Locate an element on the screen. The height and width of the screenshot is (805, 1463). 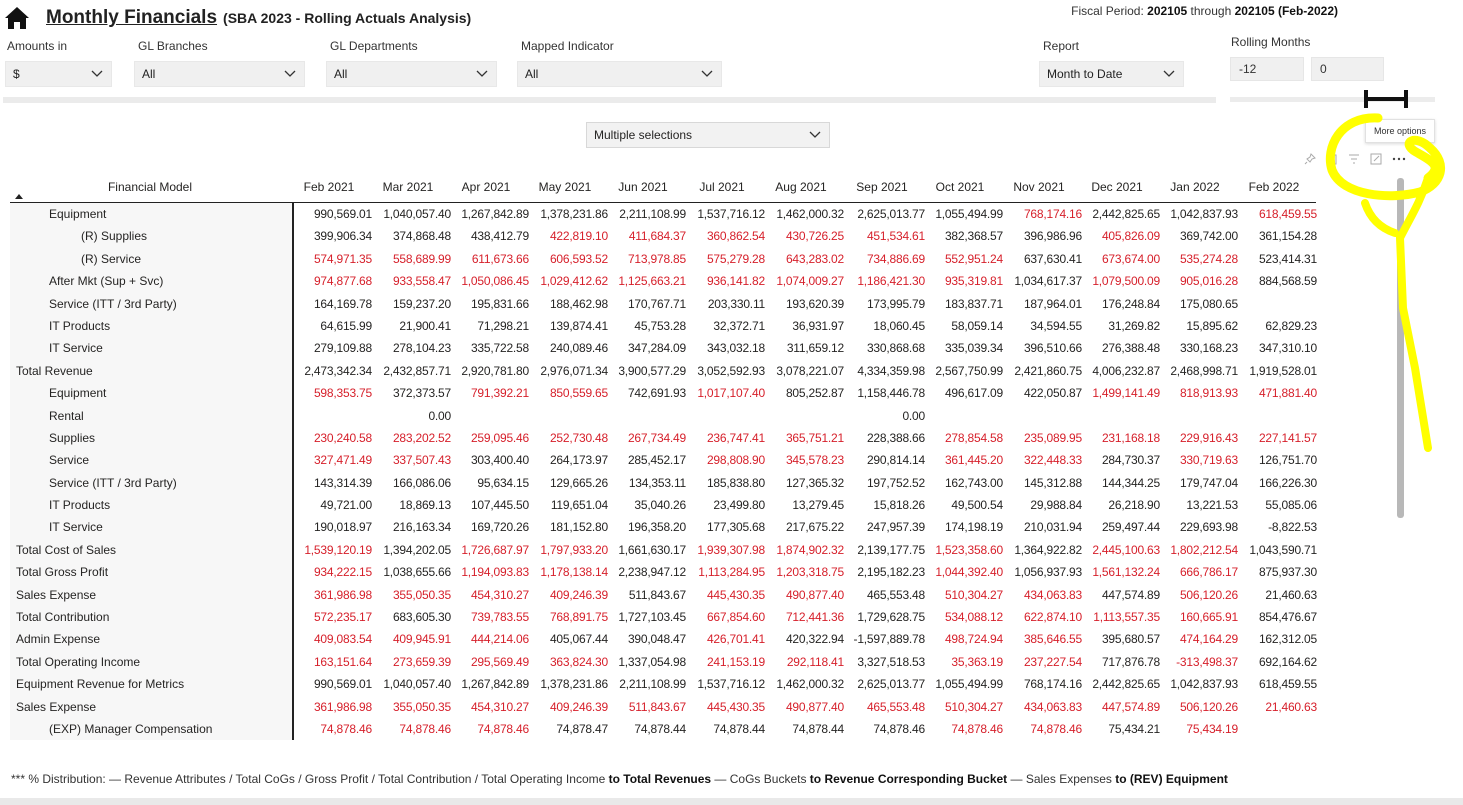
table-cell: 311,659.12 is located at coordinates (815, 348).